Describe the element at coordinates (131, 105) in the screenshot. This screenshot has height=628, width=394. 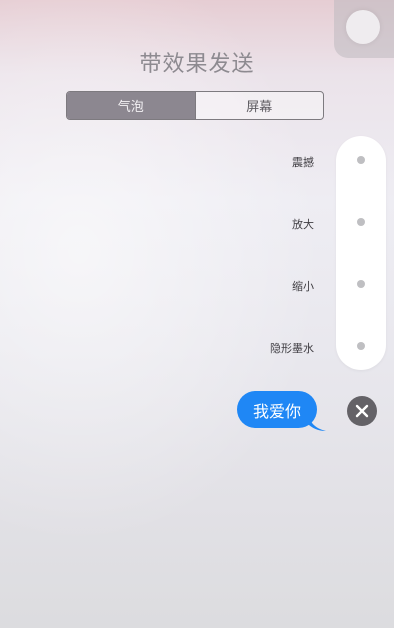
I see `tab-bubble: 气泡` at that location.